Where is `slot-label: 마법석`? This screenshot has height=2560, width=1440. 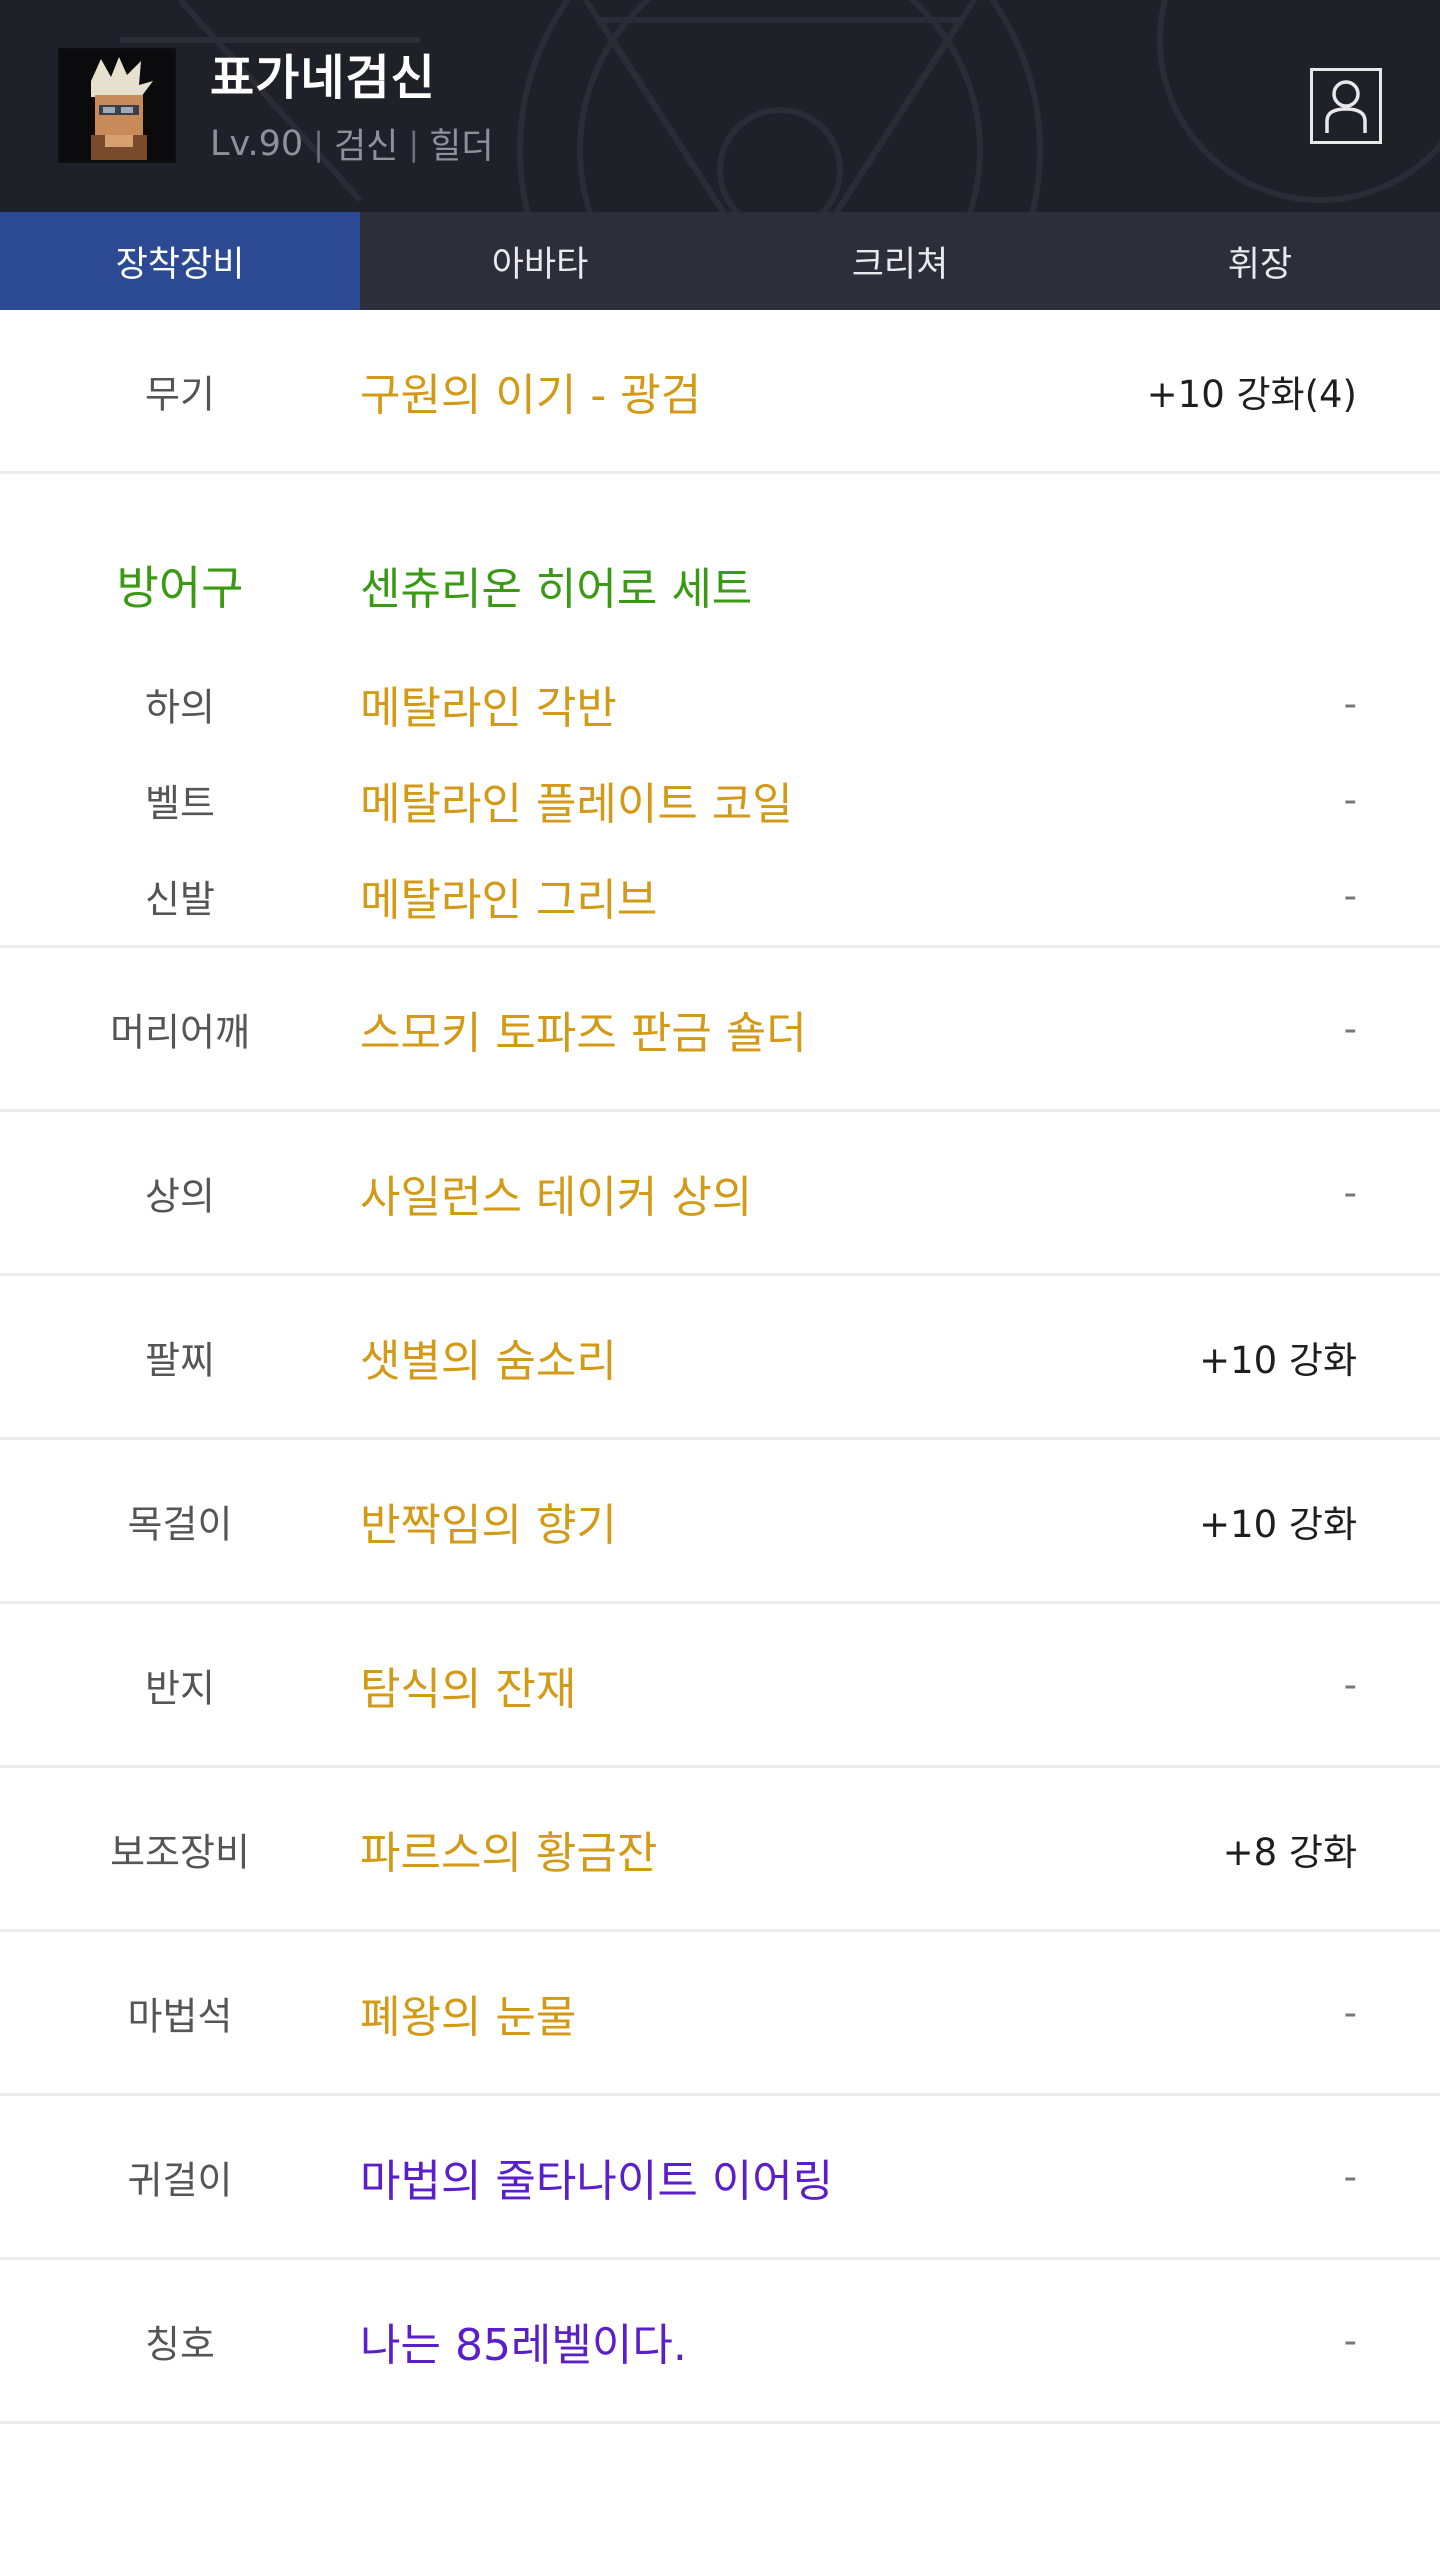 slot-label: 마법석 is located at coordinates (180, 2016).